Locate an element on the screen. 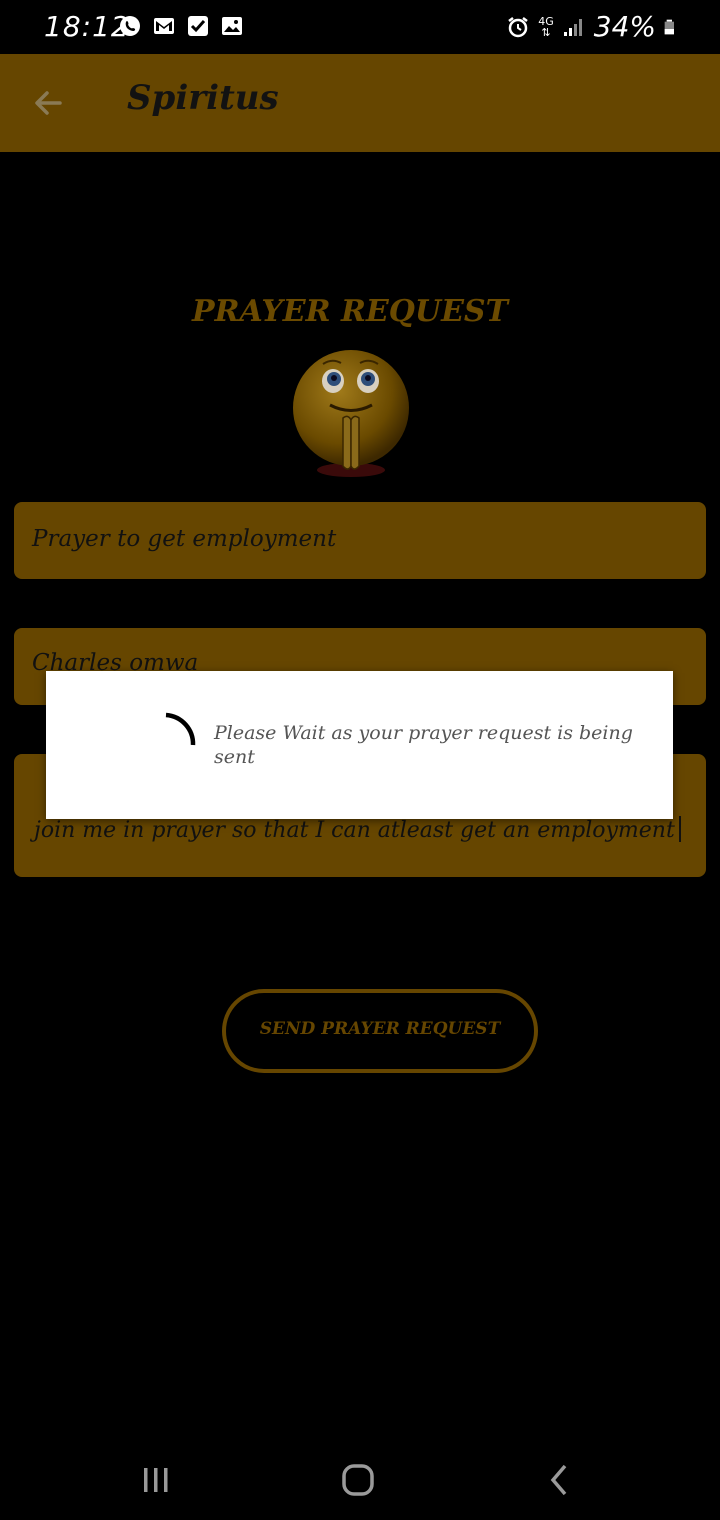 The image size is (720, 1520). back-arrow-icon is located at coordinates (48, 103).